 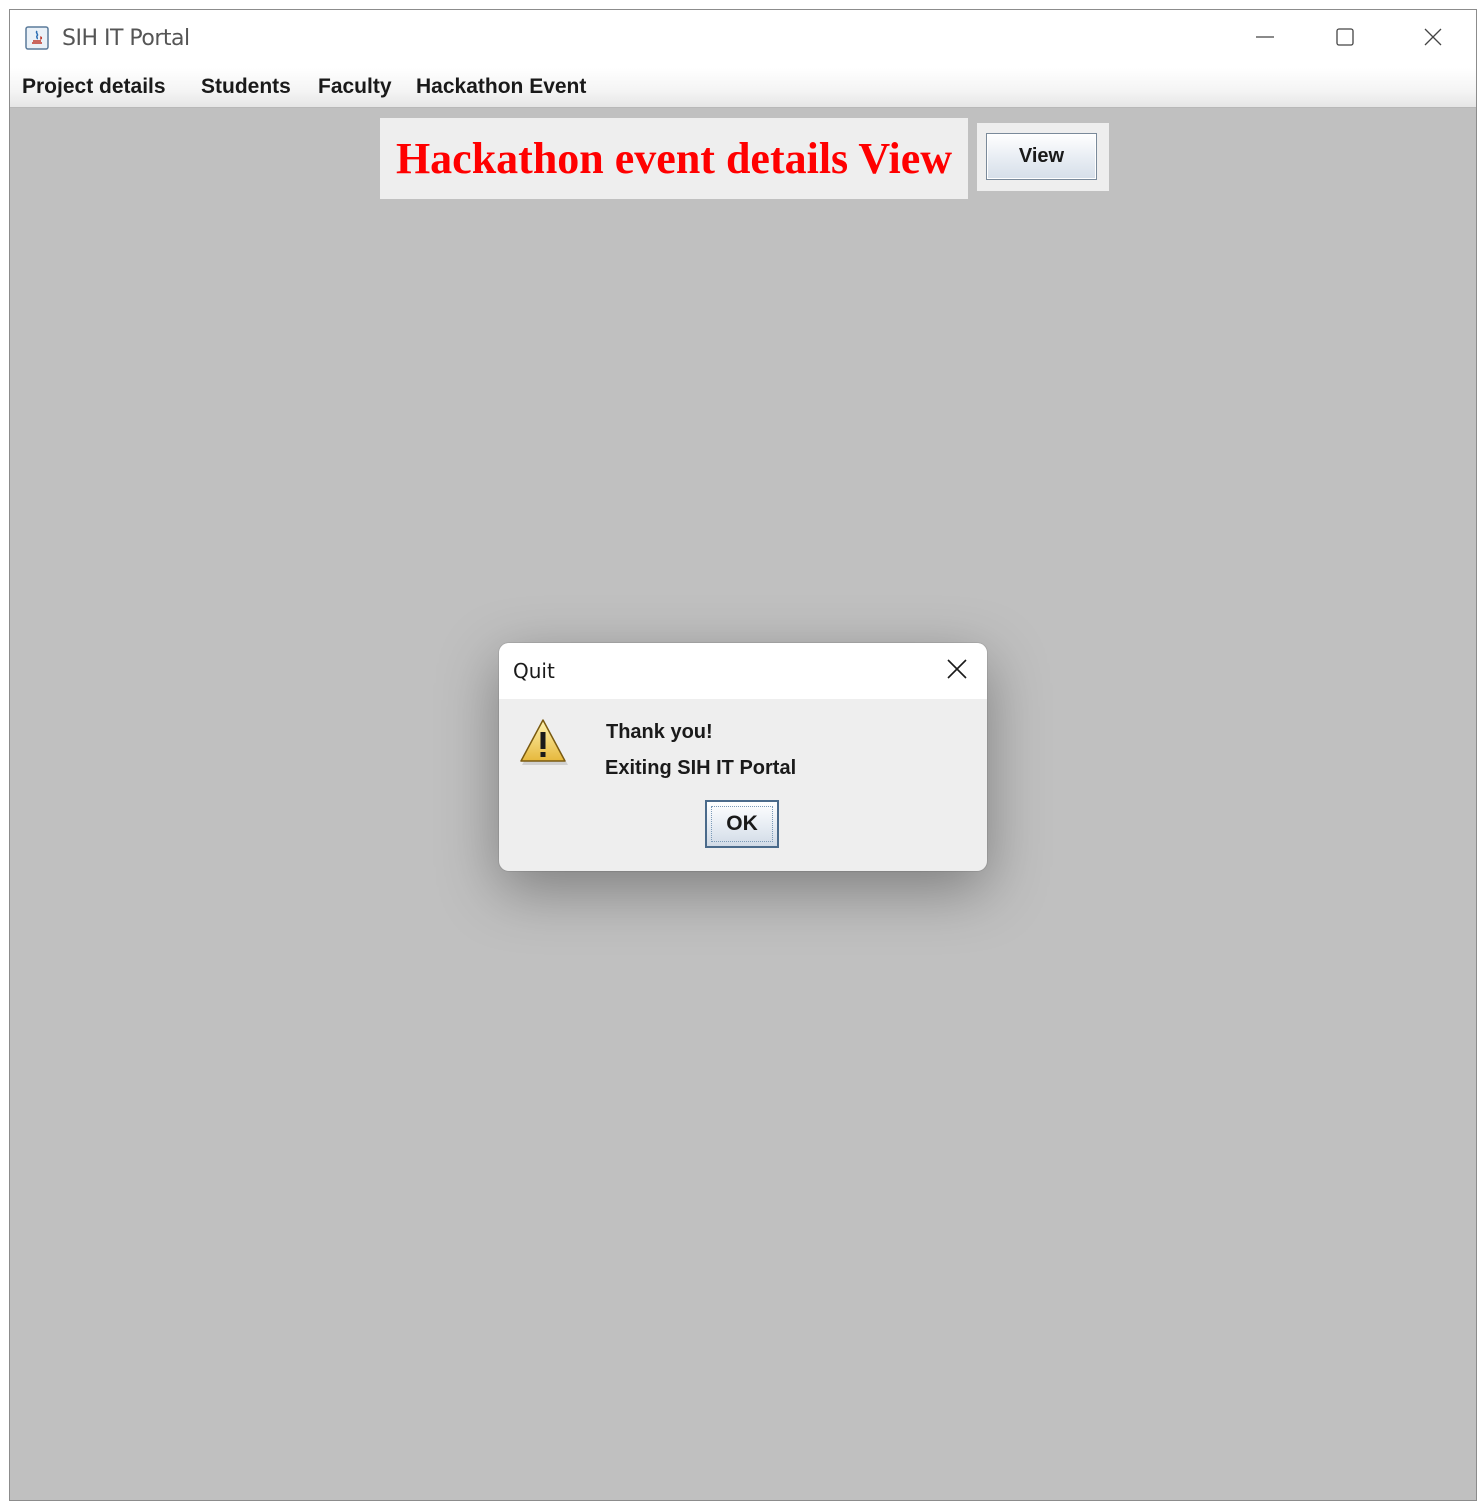 I want to click on menu-students: Students, so click(x=246, y=87).